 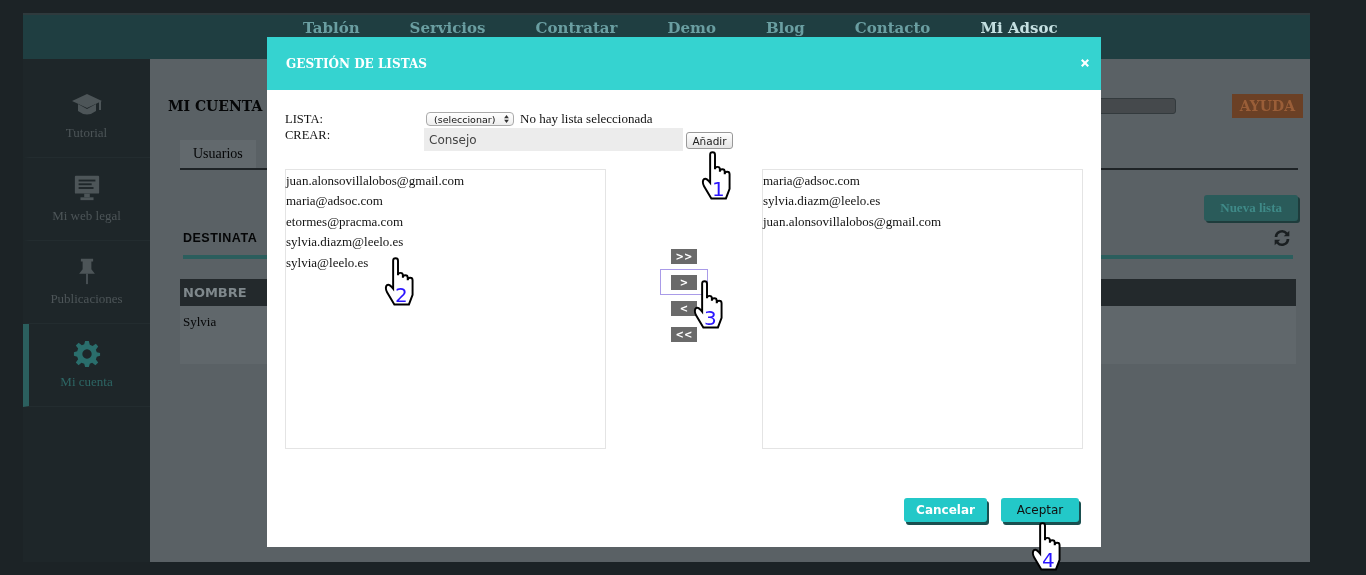 I want to click on nav-link: Contacto, so click(x=892, y=28).